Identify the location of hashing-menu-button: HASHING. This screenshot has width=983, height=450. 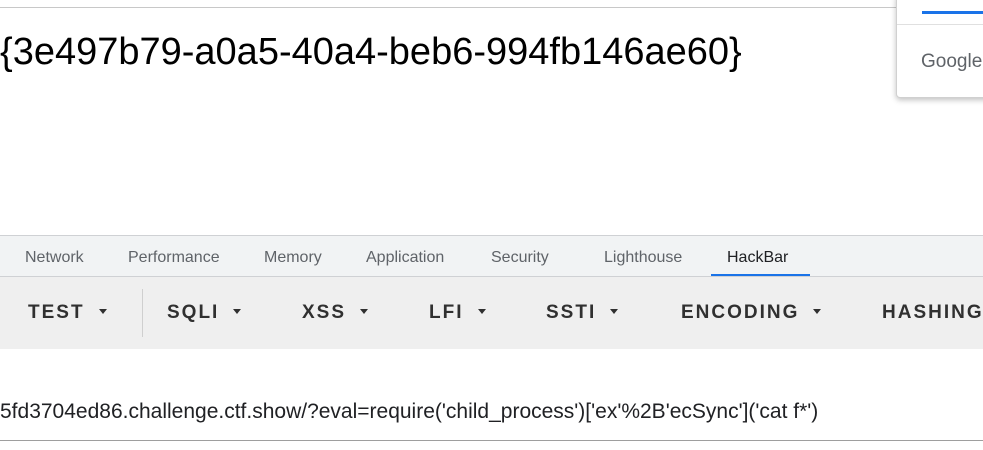
(932, 313).